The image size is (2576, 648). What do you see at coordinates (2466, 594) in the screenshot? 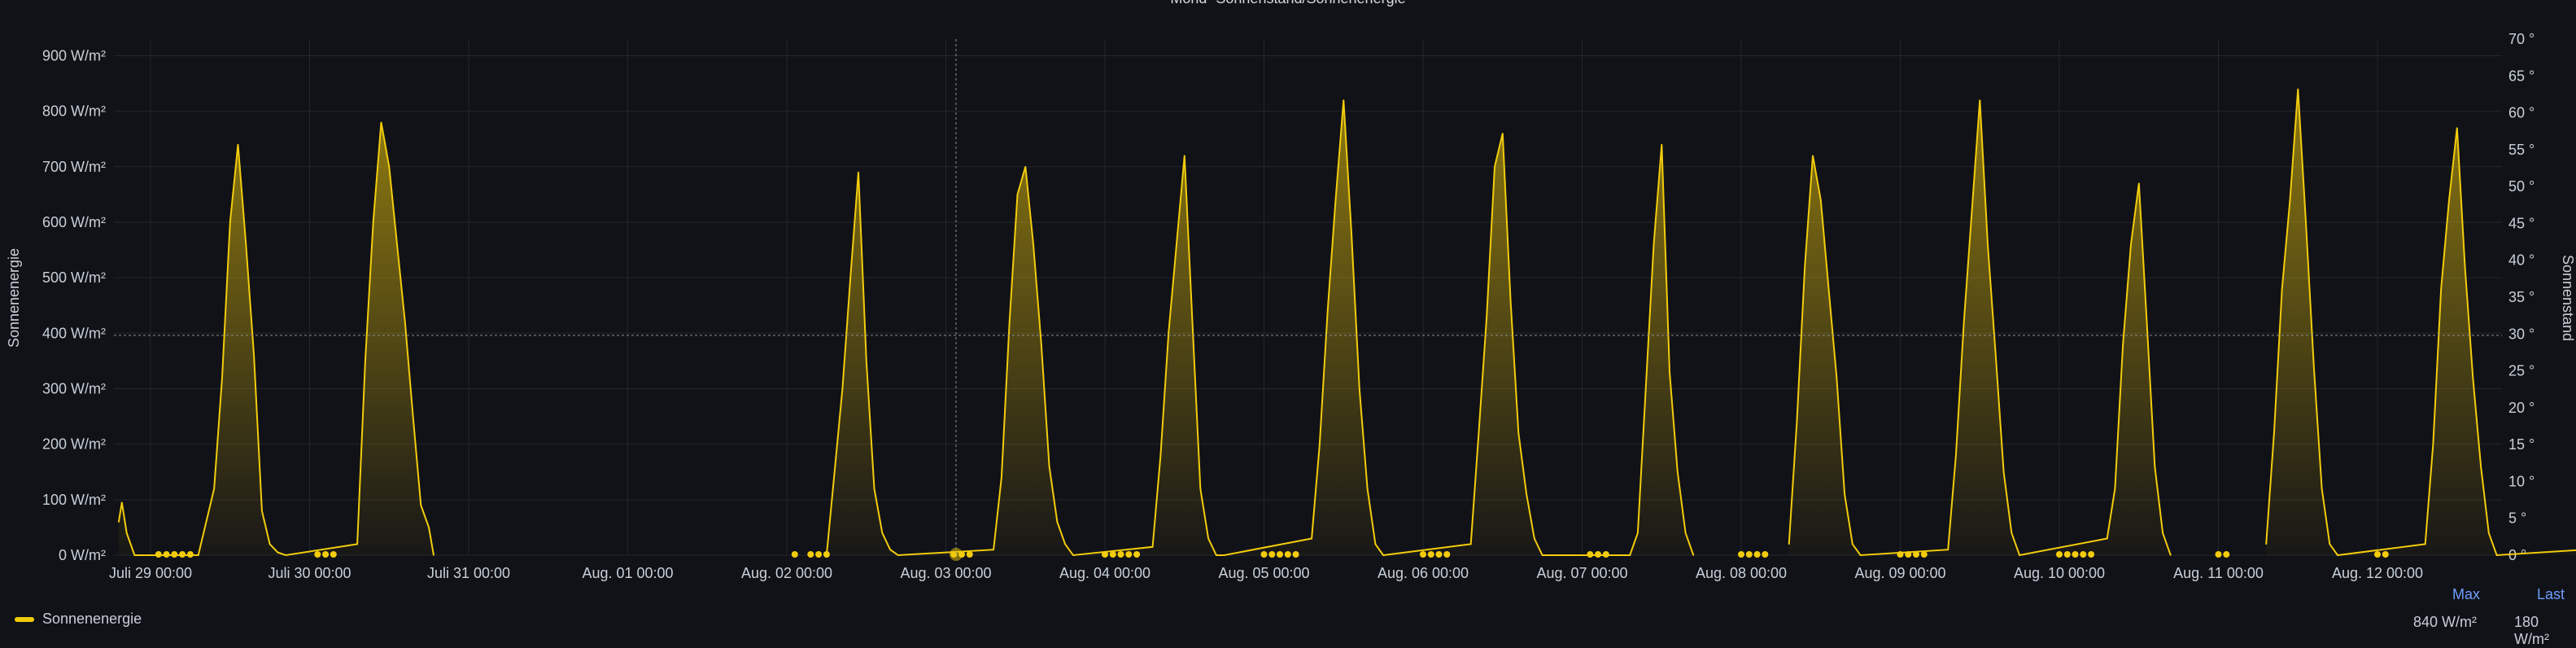
I see `legend-max-header: Max` at bounding box center [2466, 594].